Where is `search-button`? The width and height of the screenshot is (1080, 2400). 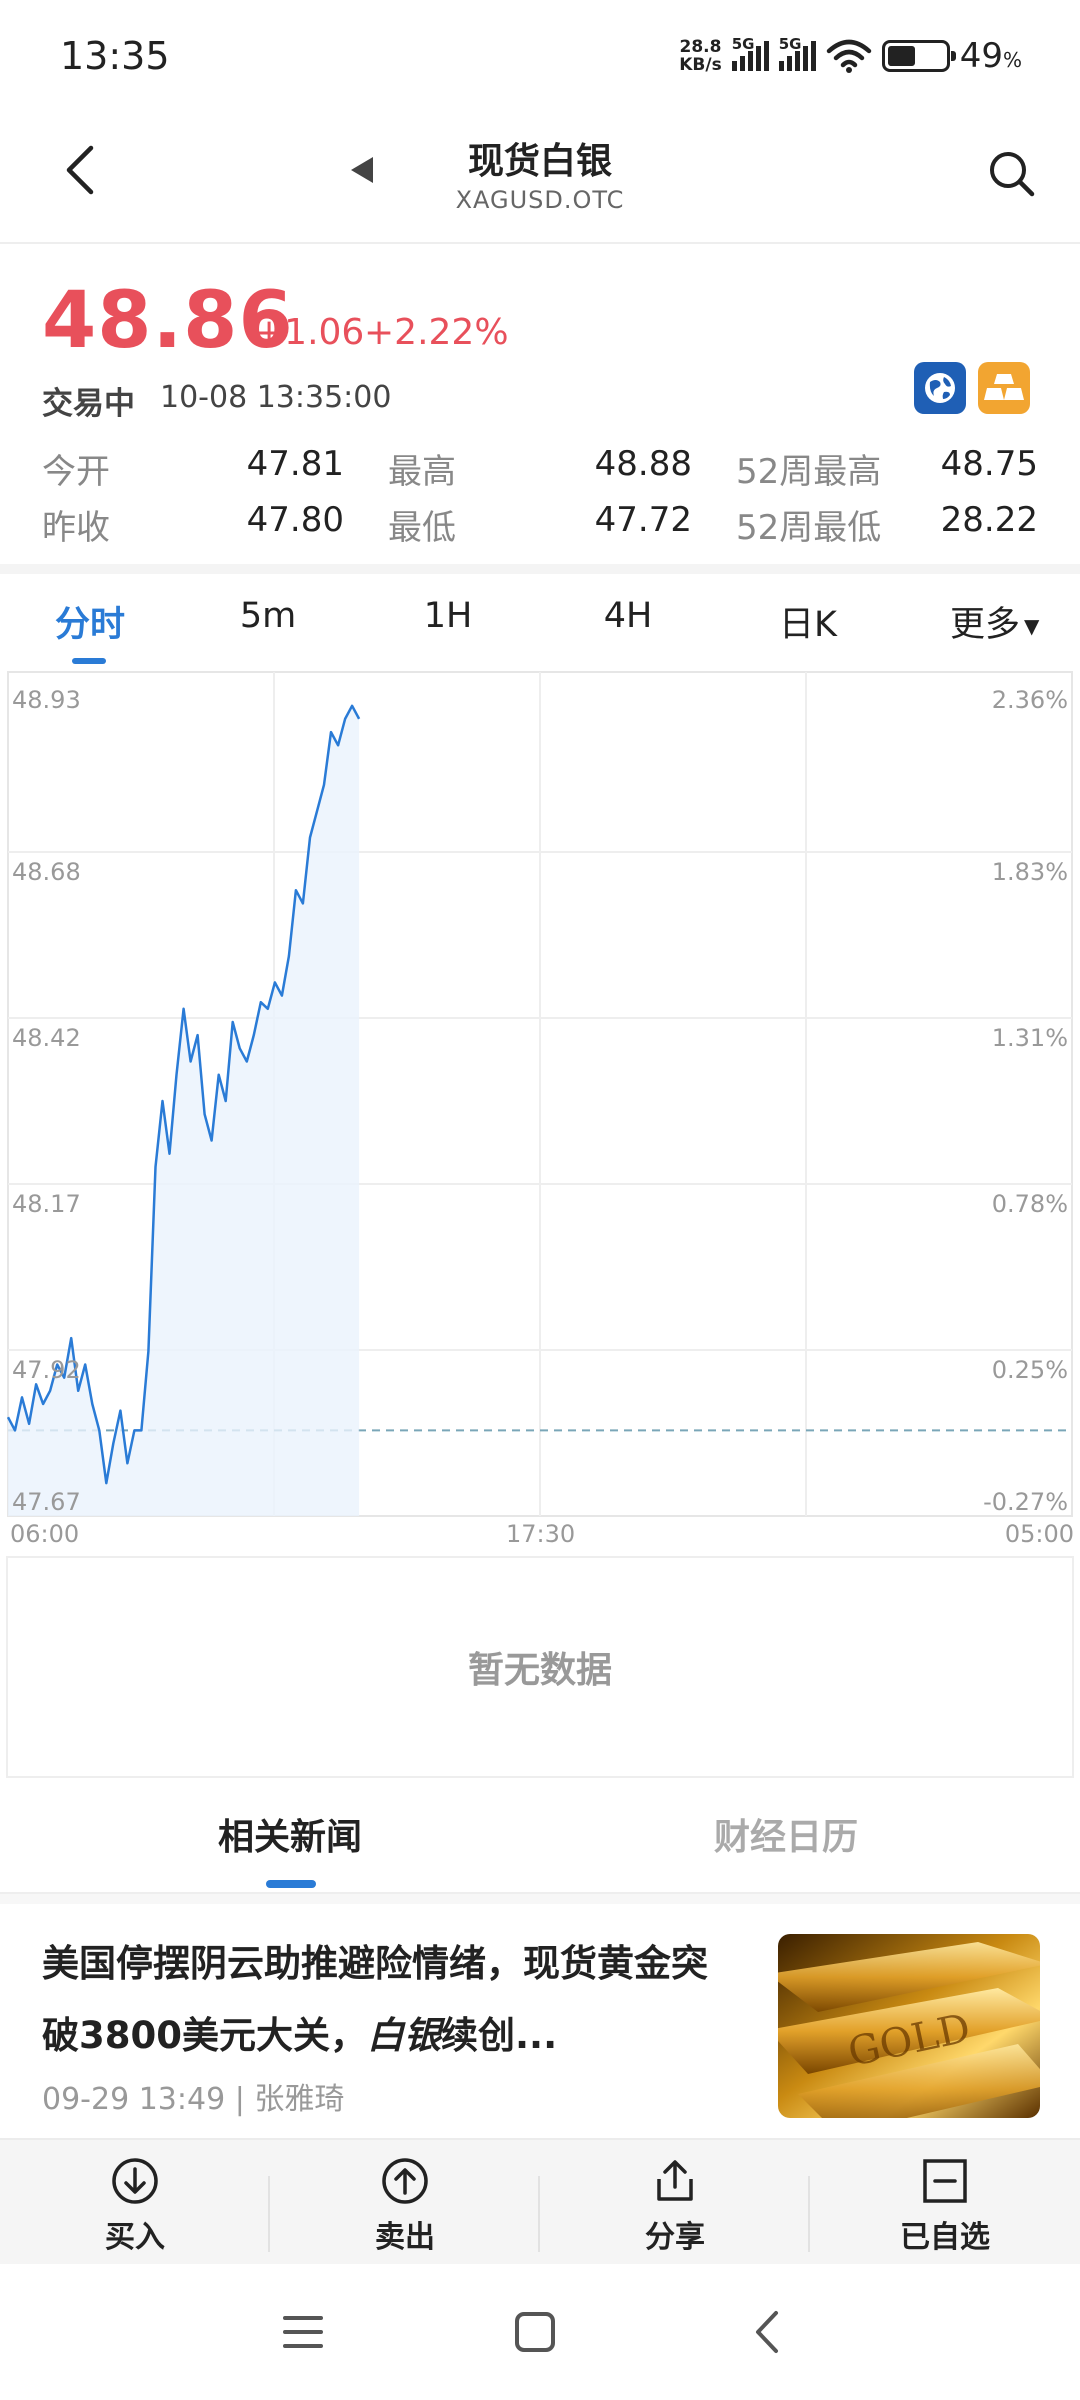 search-button is located at coordinates (1012, 174).